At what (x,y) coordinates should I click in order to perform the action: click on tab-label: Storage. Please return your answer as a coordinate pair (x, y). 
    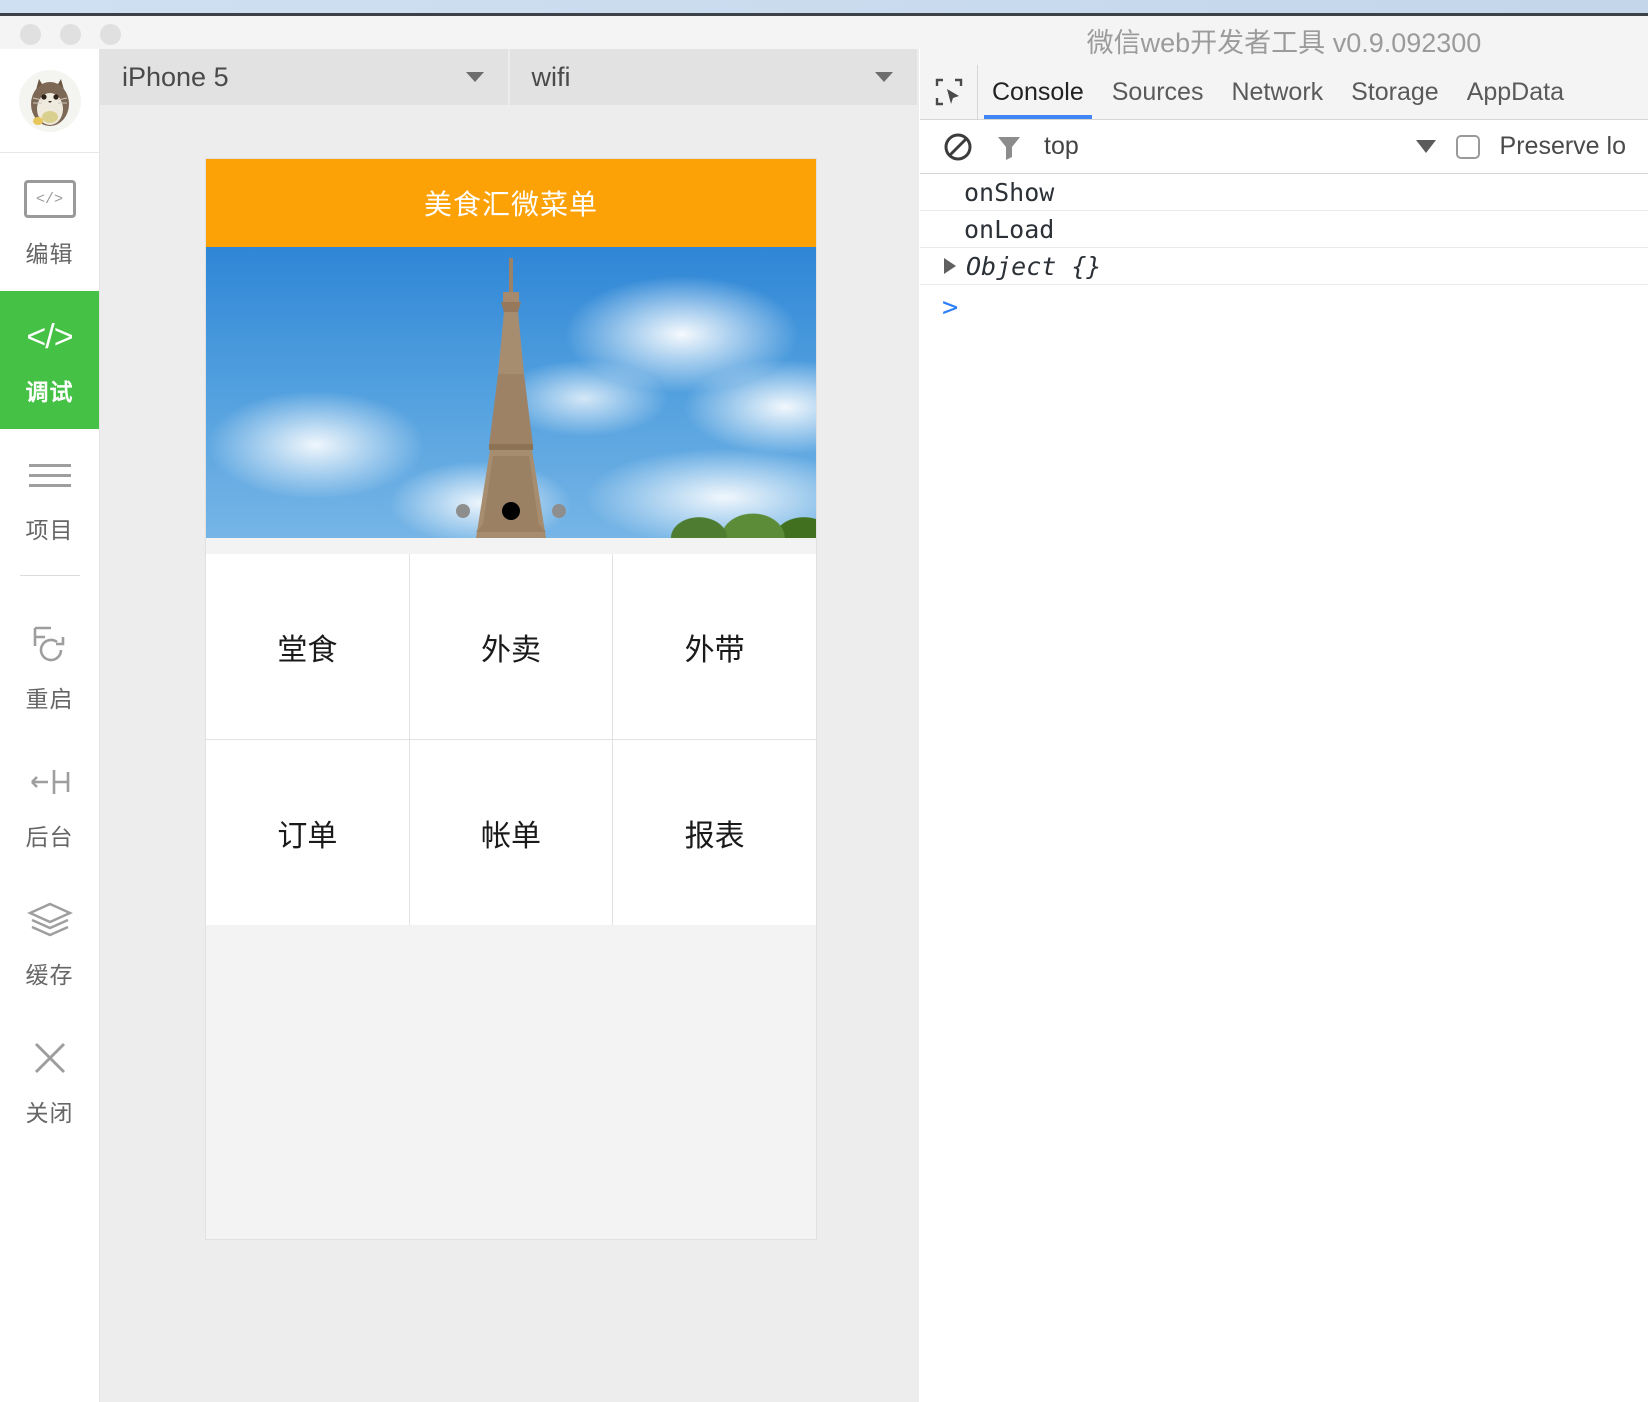
    Looking at the image, I should click on (1395, 91).